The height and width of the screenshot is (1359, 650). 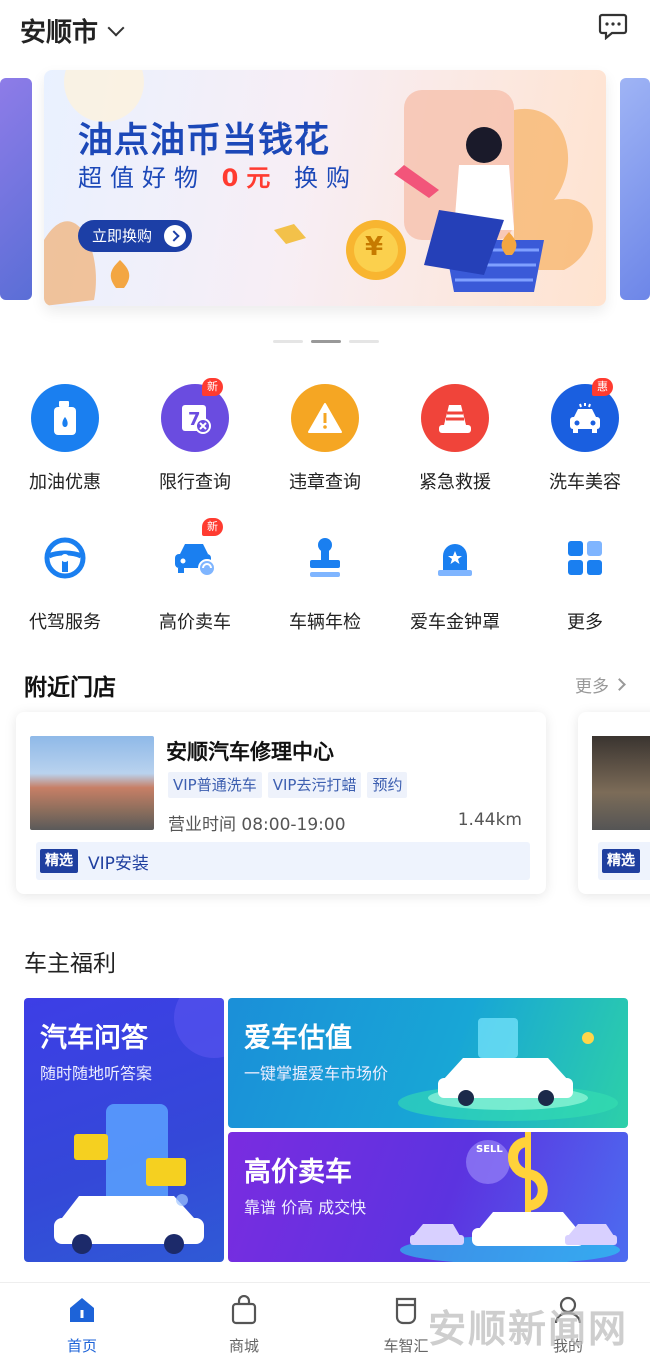 I want to click on top-bar: 安顺市, so click(x=325, y=30).